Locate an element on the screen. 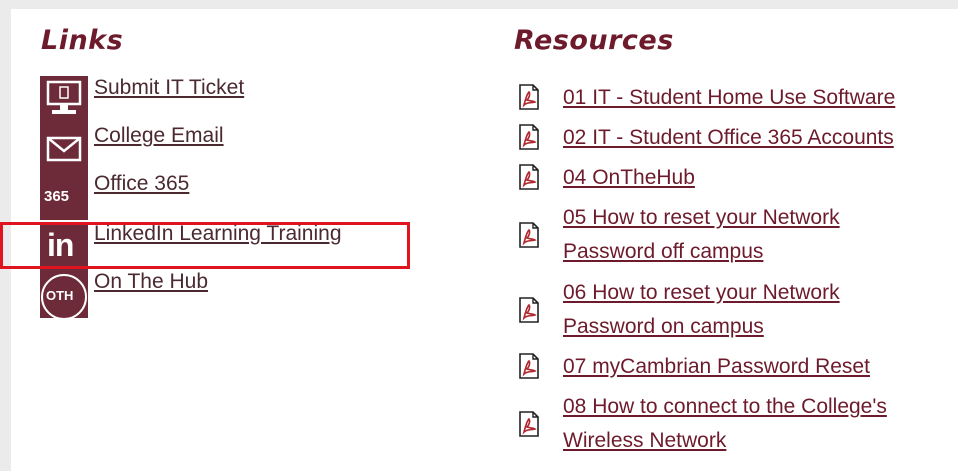  resource-link: 04 OnTheHub is located at coordinates (629, 177).